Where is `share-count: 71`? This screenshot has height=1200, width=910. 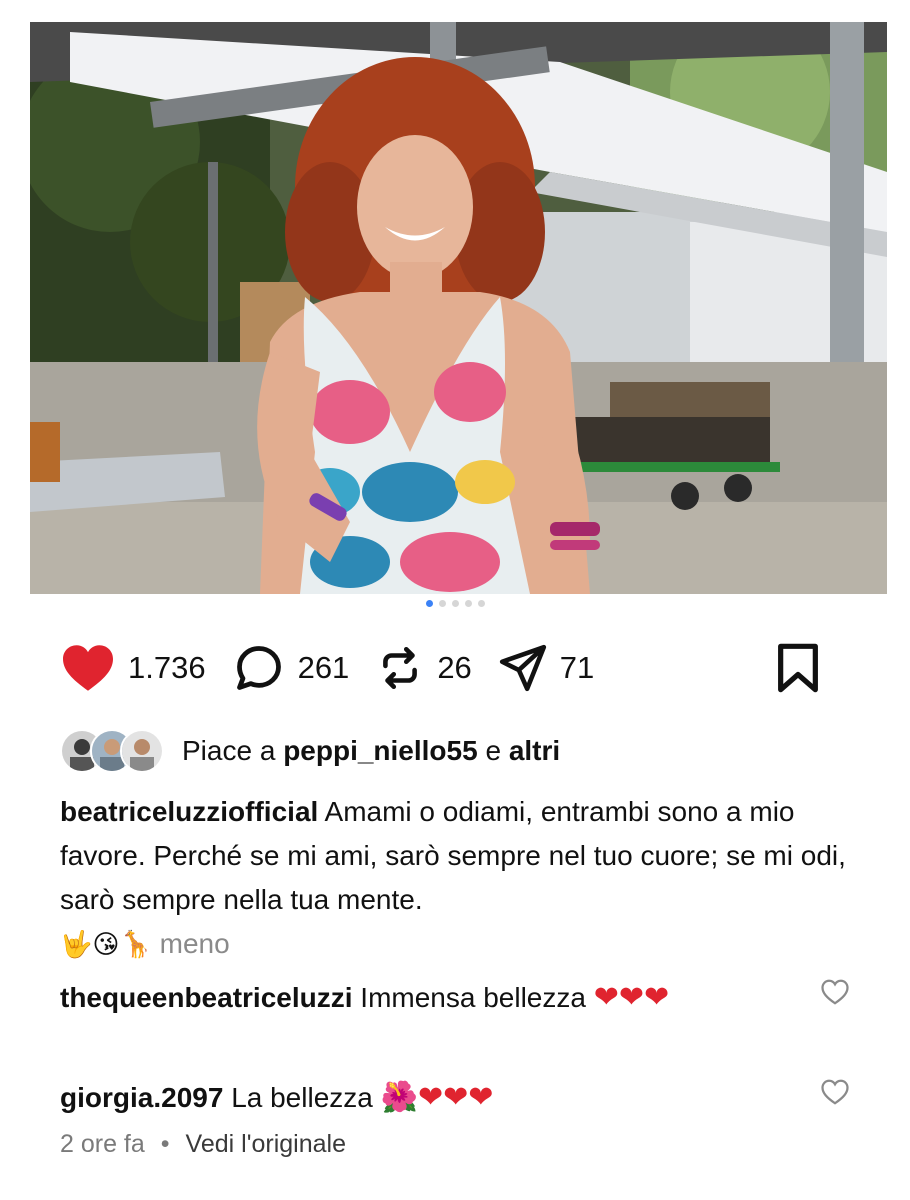 share-count: 71 is located at coordinates (577, 667).